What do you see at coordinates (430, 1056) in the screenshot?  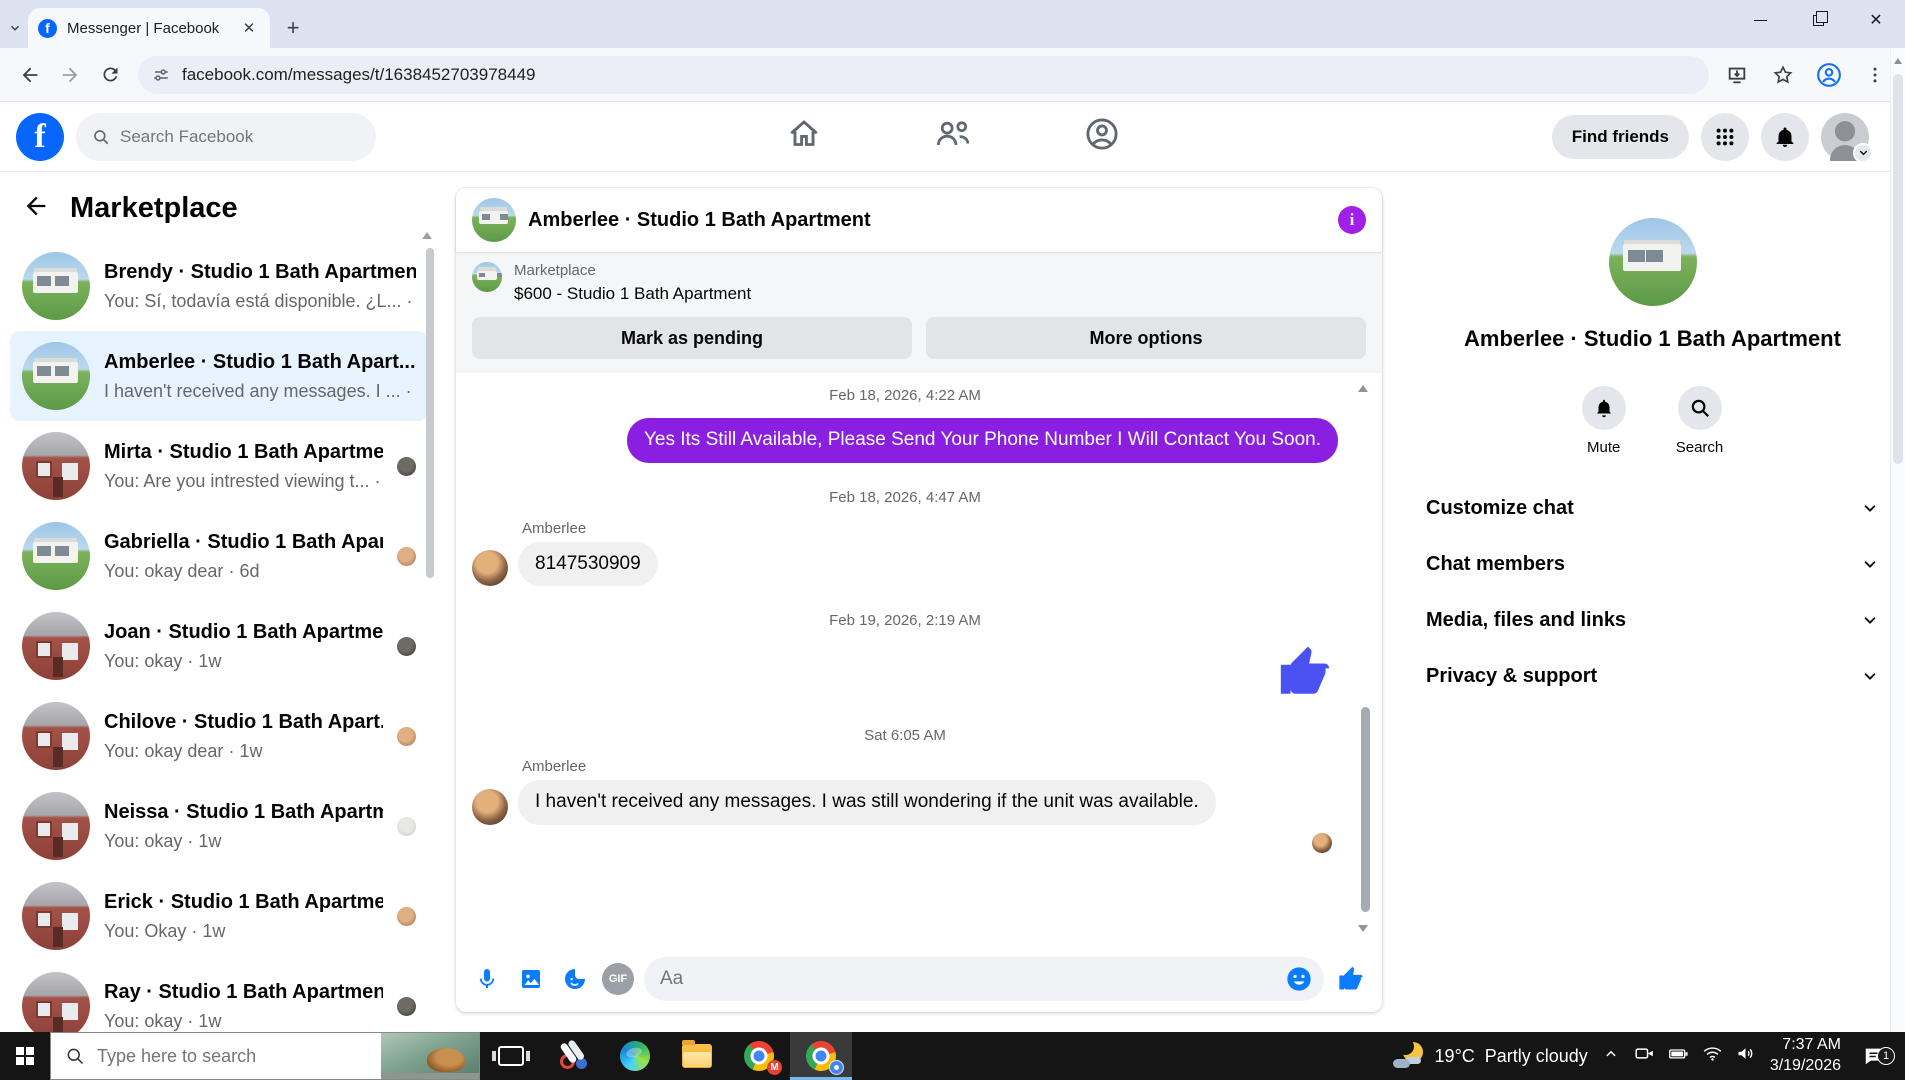 I see `search-highlight-image` at bounding box center [430, 1056].